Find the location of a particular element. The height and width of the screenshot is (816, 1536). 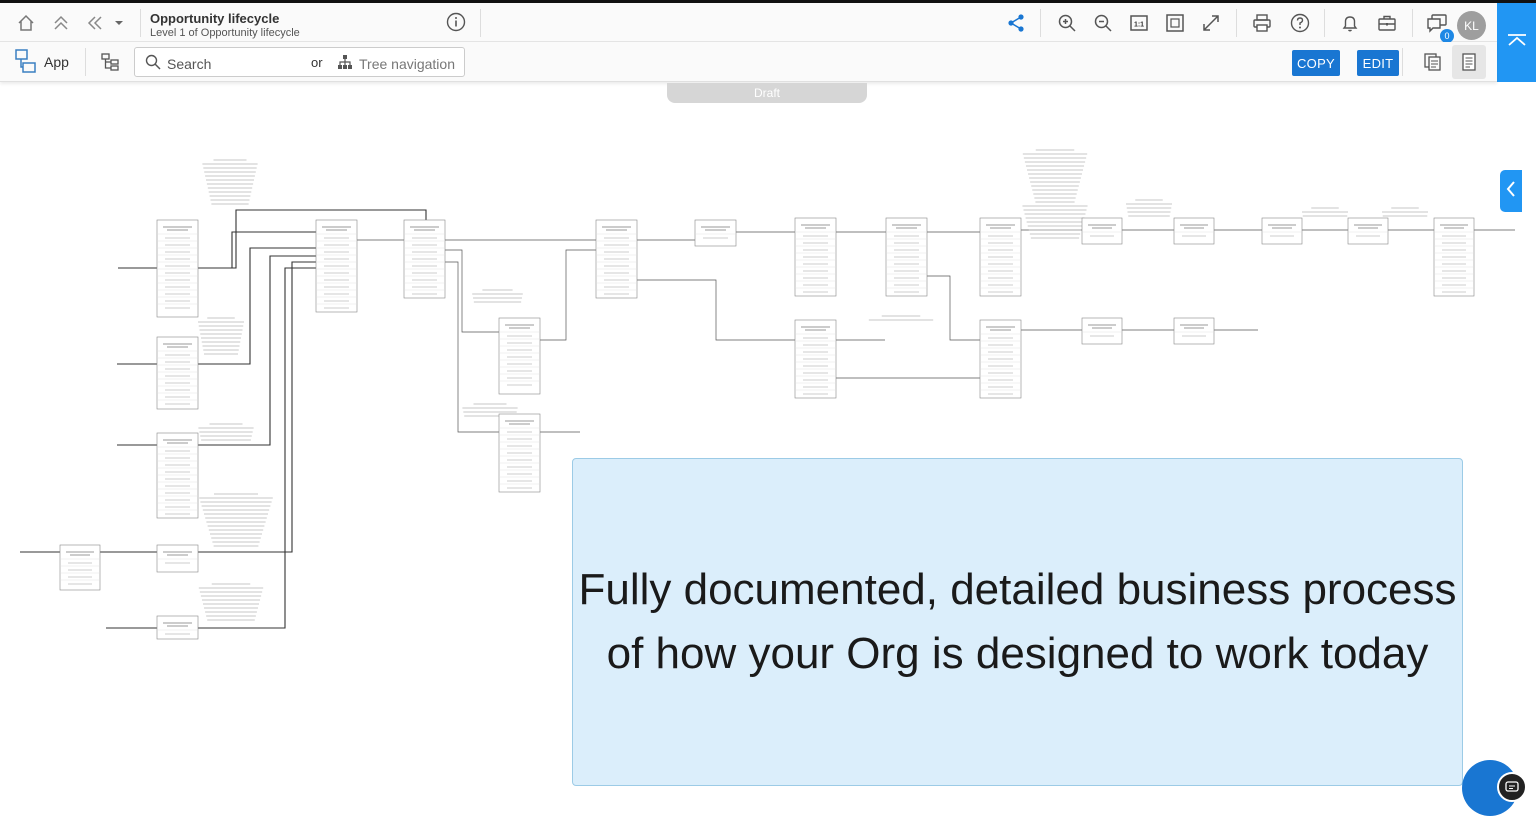

chevron-down-icon is located at coordinates (119, 23).